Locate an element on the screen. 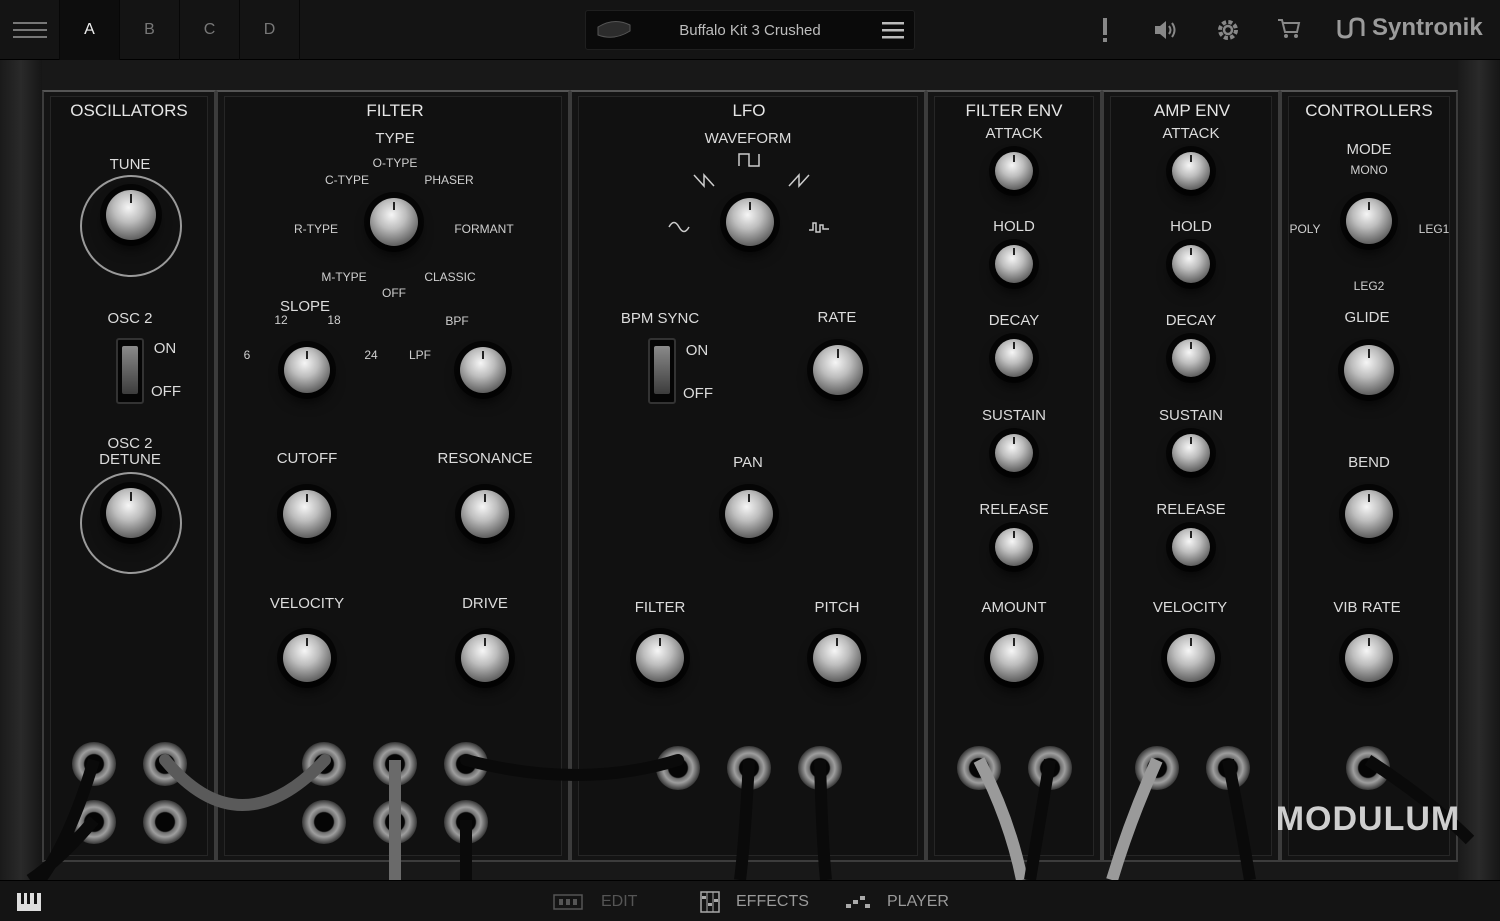 The height and width of the screenshot is (921, 1500). aenv-sustain-label: SUSTAIN is located at coordinates (1191, 415).